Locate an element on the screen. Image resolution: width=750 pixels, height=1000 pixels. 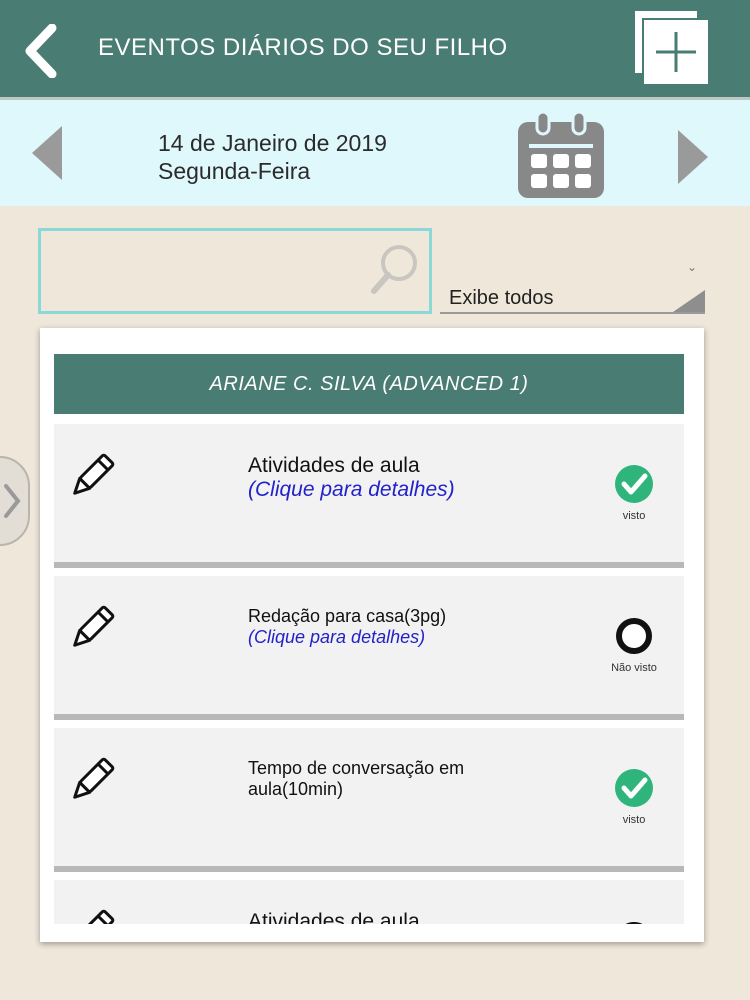
add-icon is located at coordinates (672, 48).